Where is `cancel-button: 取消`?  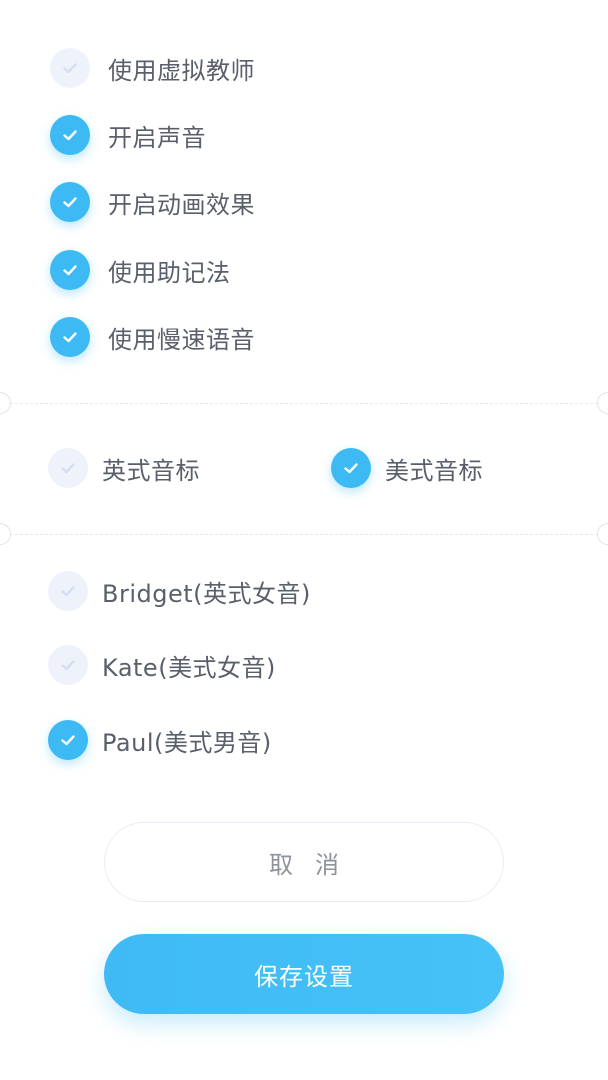 cancel-button: 取消 is located at coordinates (304, 862).